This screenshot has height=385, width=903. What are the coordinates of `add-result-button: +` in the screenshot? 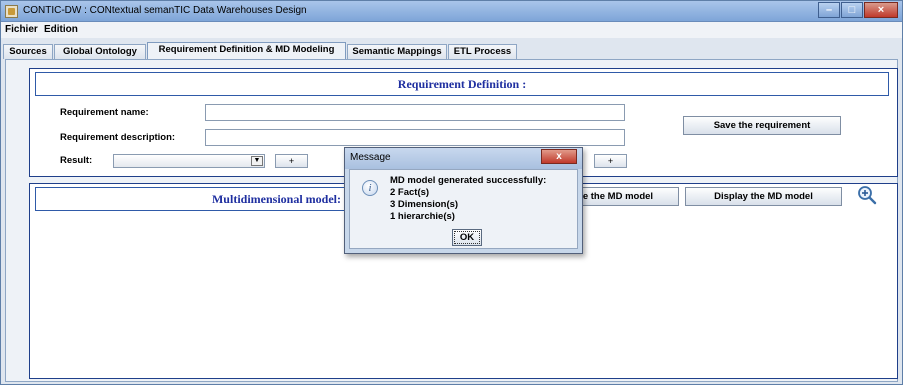 It's located at (291, 161).